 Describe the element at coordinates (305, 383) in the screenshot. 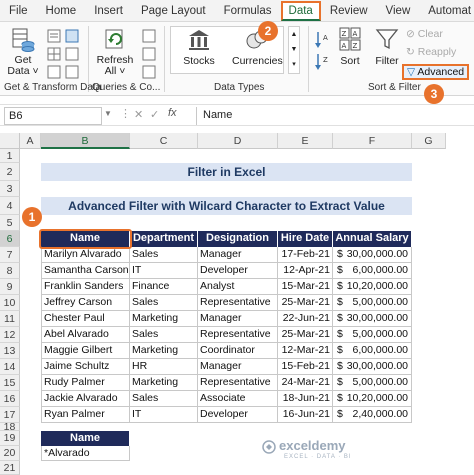

I see `cell-hire-date: 24-Mar-21` at that location.